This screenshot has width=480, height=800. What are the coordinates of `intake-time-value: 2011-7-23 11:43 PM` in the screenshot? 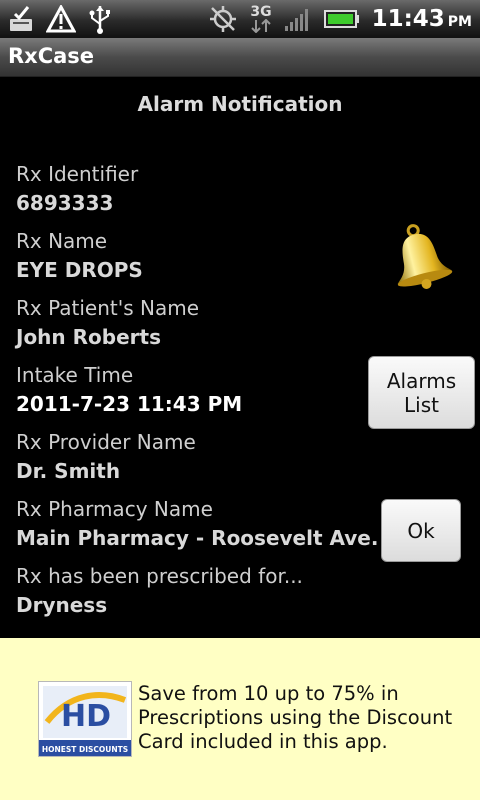 It's located at (129, 404).